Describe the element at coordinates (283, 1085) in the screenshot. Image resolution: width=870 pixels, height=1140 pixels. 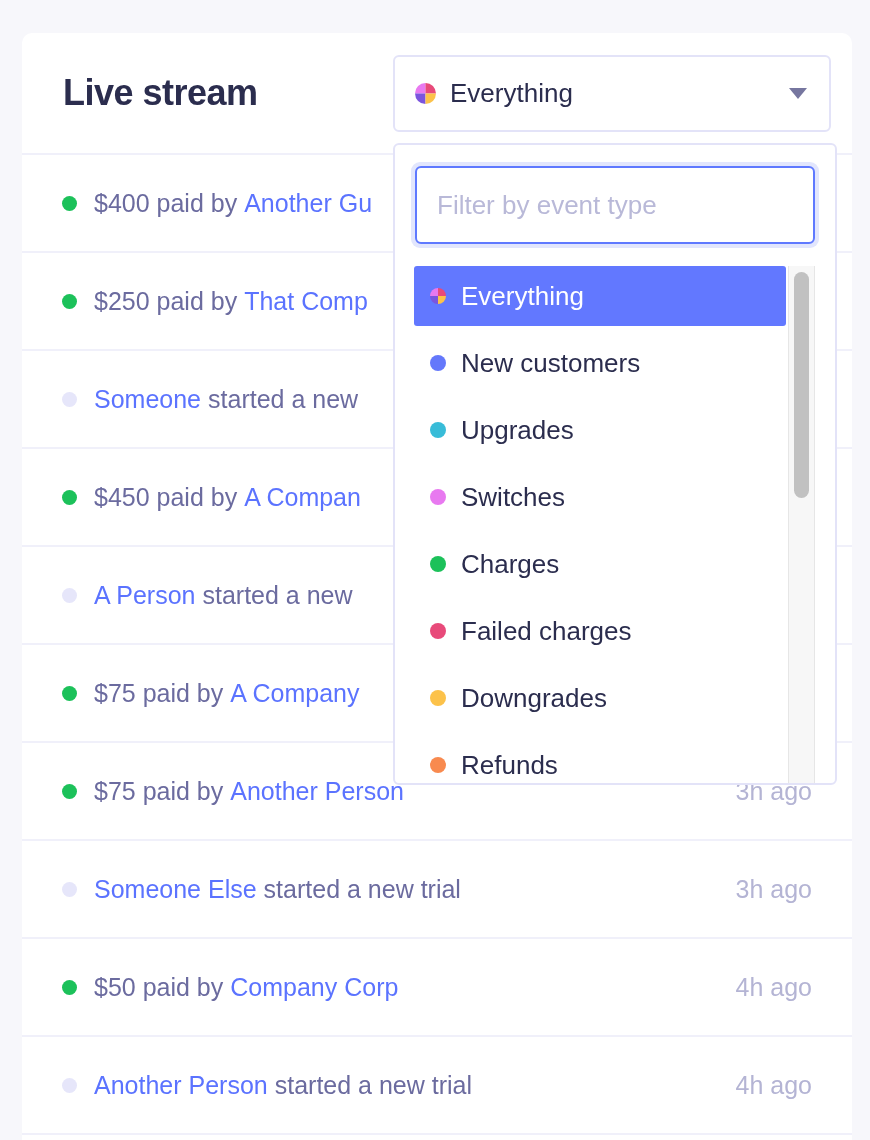
I see `event-text: Another Person started a new trial` at that location.